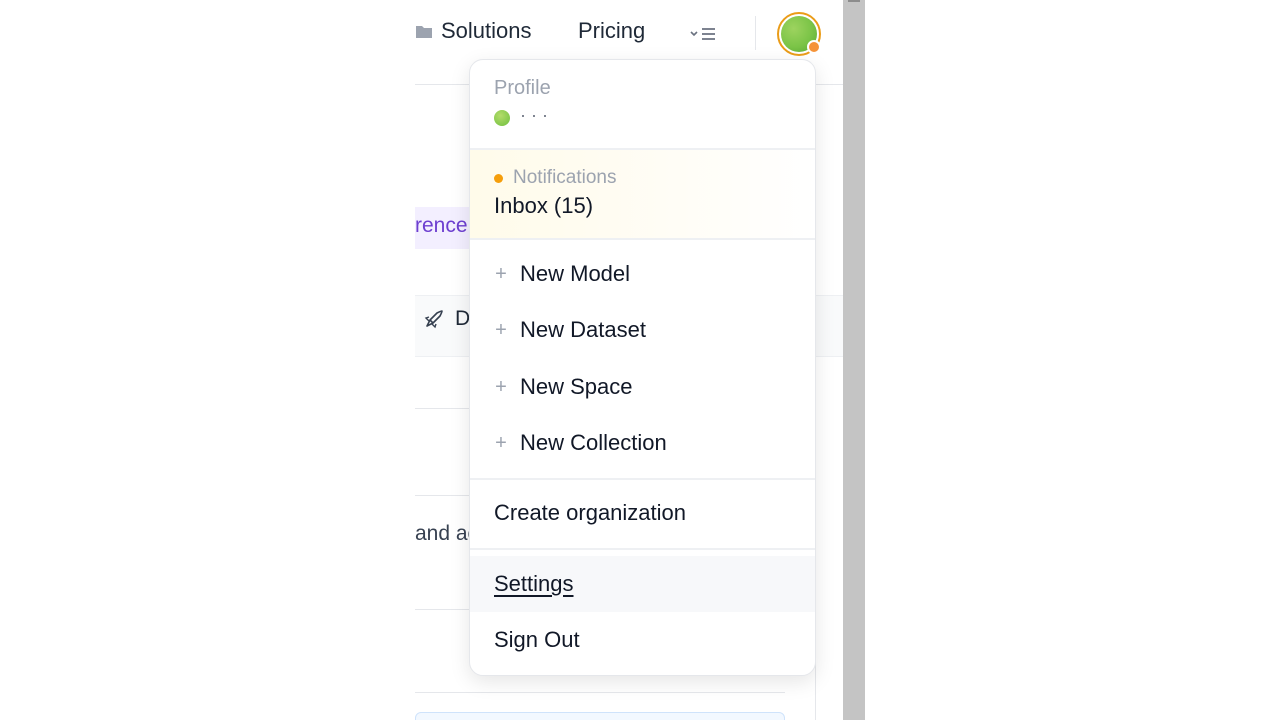 The width and height of the screenshot is (1280, 720). Describe the element at coordinates (441, 226) in the screenshot. I see `purple-link-fragment: rence` at that location.